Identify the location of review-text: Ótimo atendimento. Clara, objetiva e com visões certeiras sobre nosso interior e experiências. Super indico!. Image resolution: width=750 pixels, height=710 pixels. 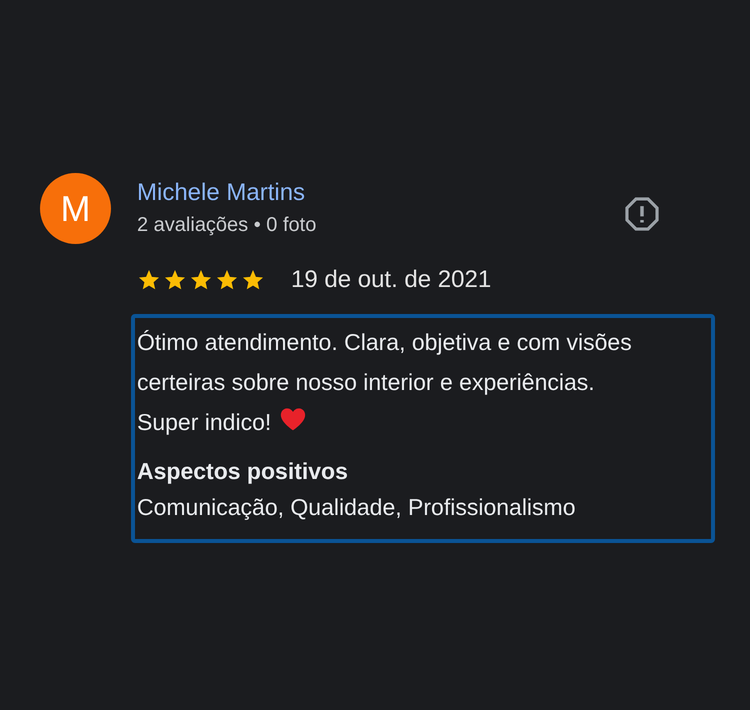
(385, 382).